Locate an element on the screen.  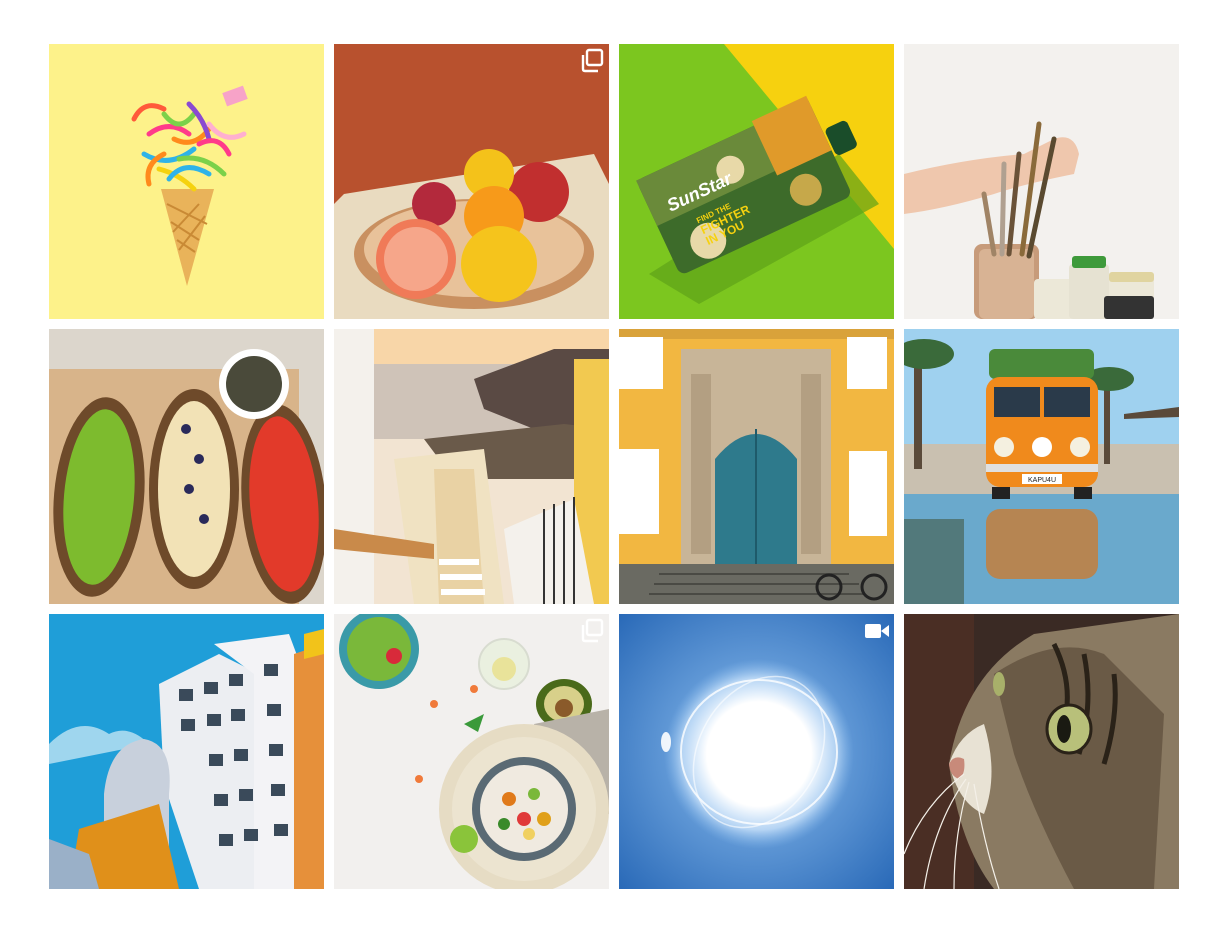
van-license-plate: KAPU4U is located at coordinates (1042, 480).